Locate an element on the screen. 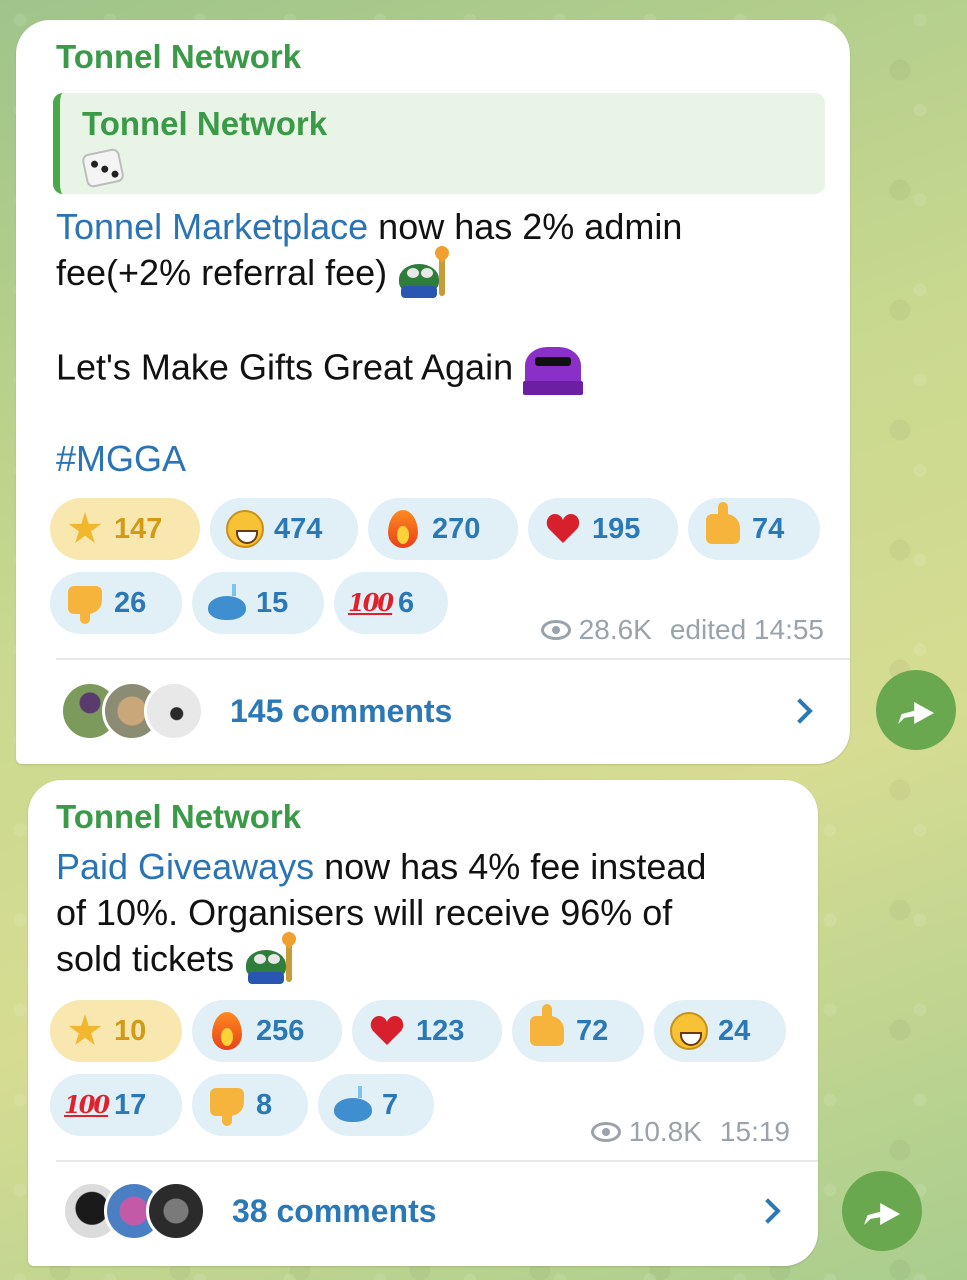 This screenshot has height=1280, width=967. comments-button: 38 comments is located at coordinates (249, 1211).